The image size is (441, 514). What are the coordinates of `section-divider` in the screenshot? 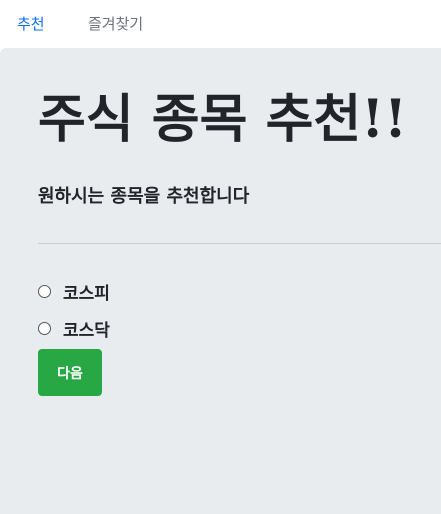 It's located at (239, 243).